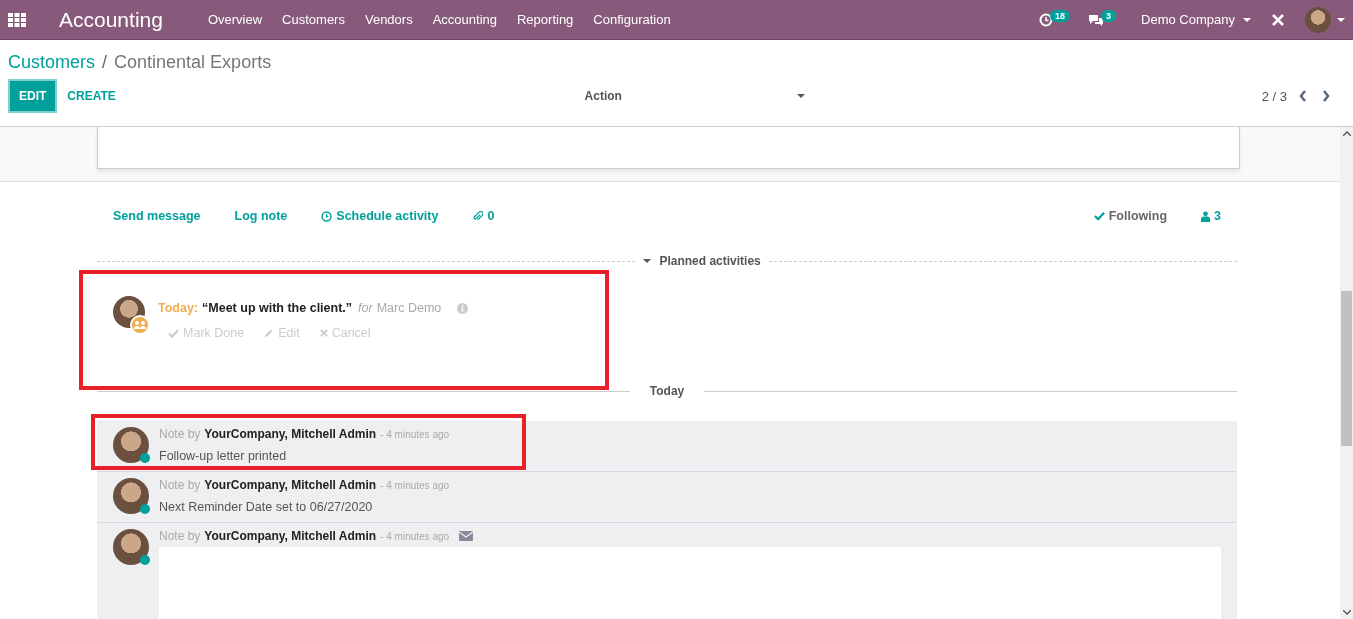 The image size is (1353, 619). I want to click on for-label: for, so click(365, 308).